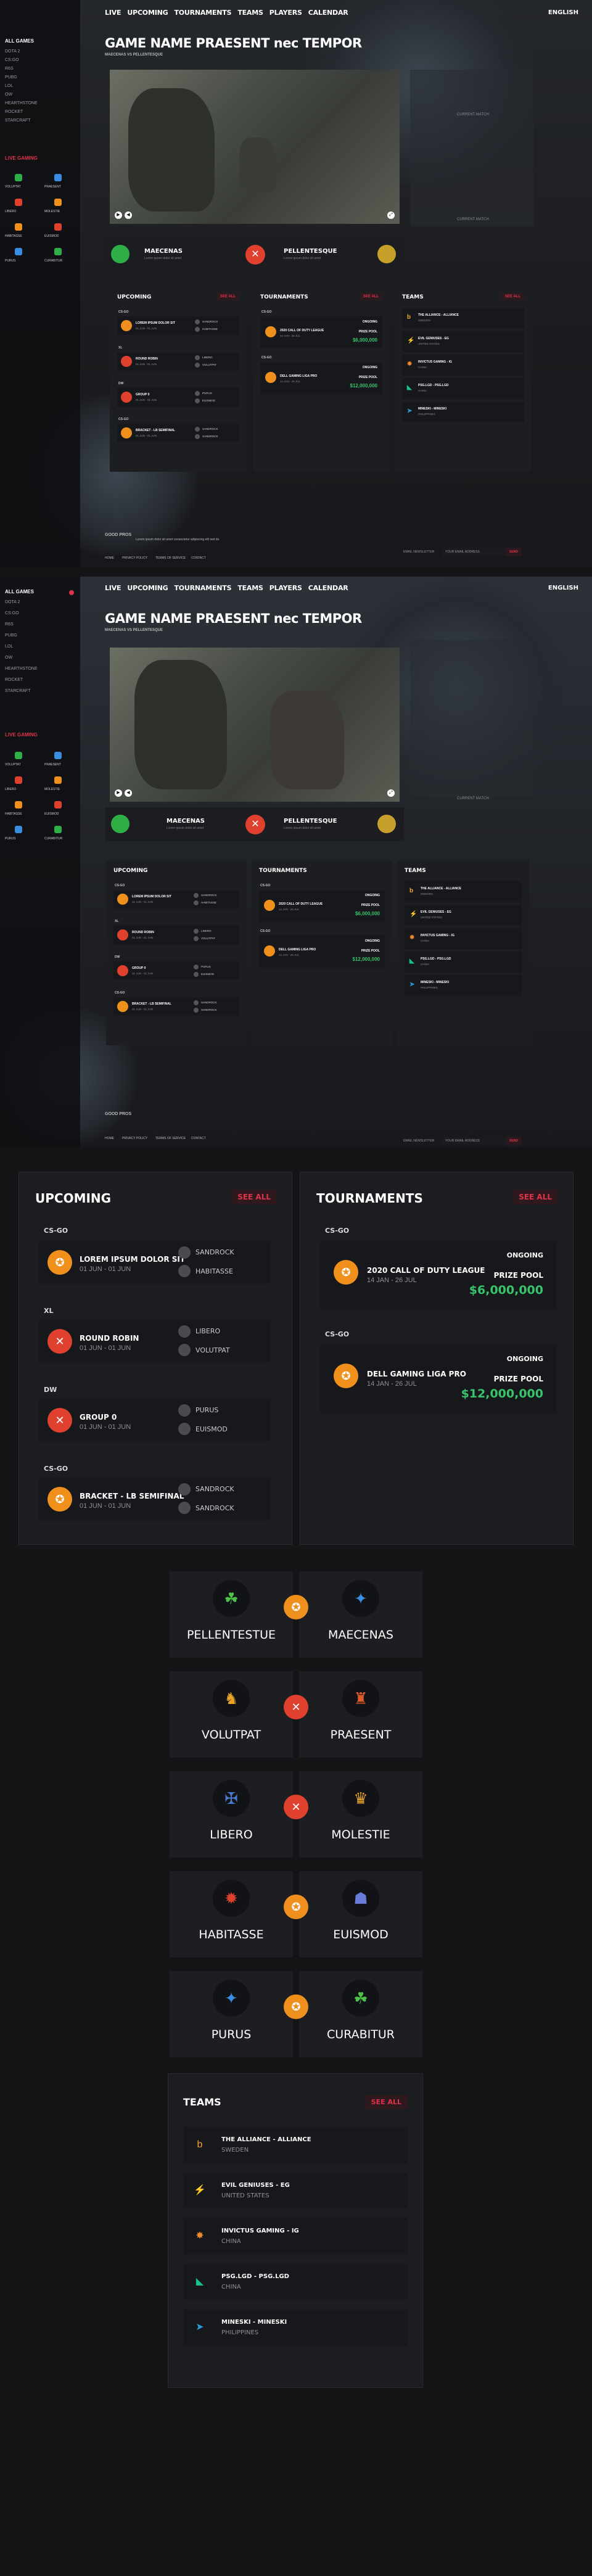 Image resolution: width=592 pixels, height=2576 pixels. What do you see at coordinates (21, 232) in the screenshot?
I see `live-match: HABITASSE` at bounding box center [21, 232].